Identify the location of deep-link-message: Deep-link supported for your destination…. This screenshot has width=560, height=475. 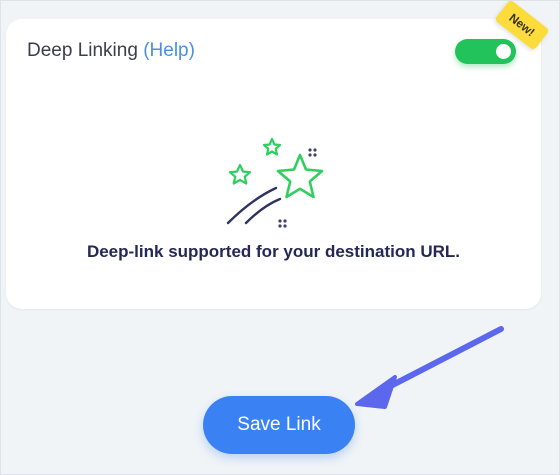
(273, 251).